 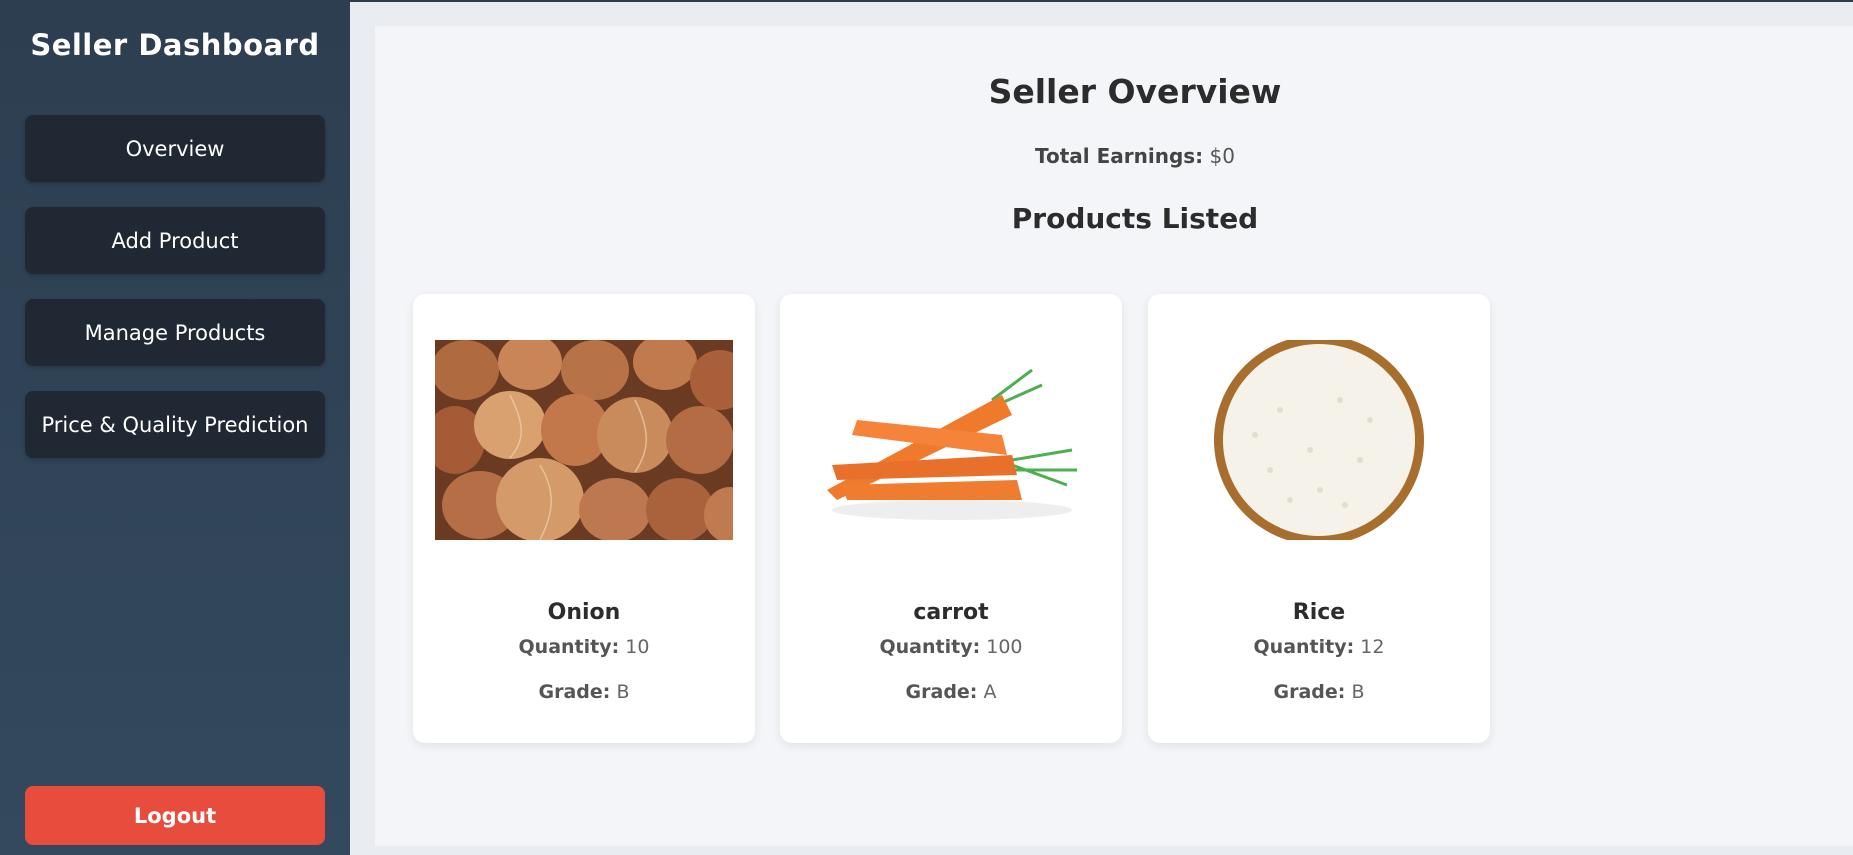 What do you see at coordinates (175, 424) in the screenshot?
I see `nav-price-quality-prediction-button: Price & Quality Prediction` at bounding box center [175, 424].